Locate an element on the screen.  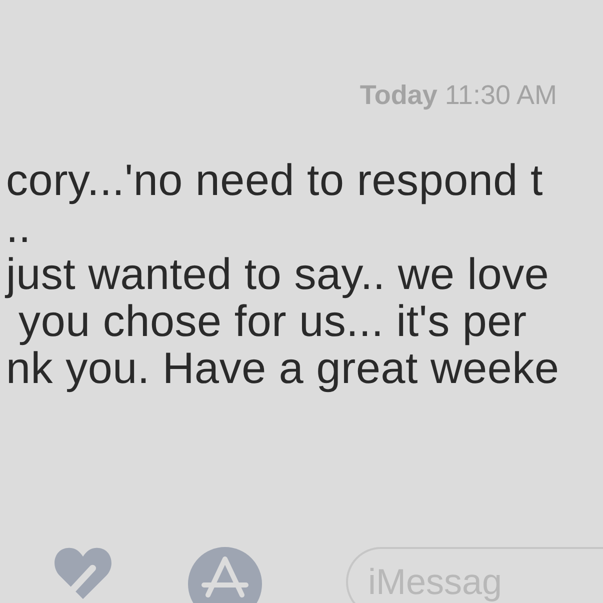
heart-icon is located at coordinates (83, 573).